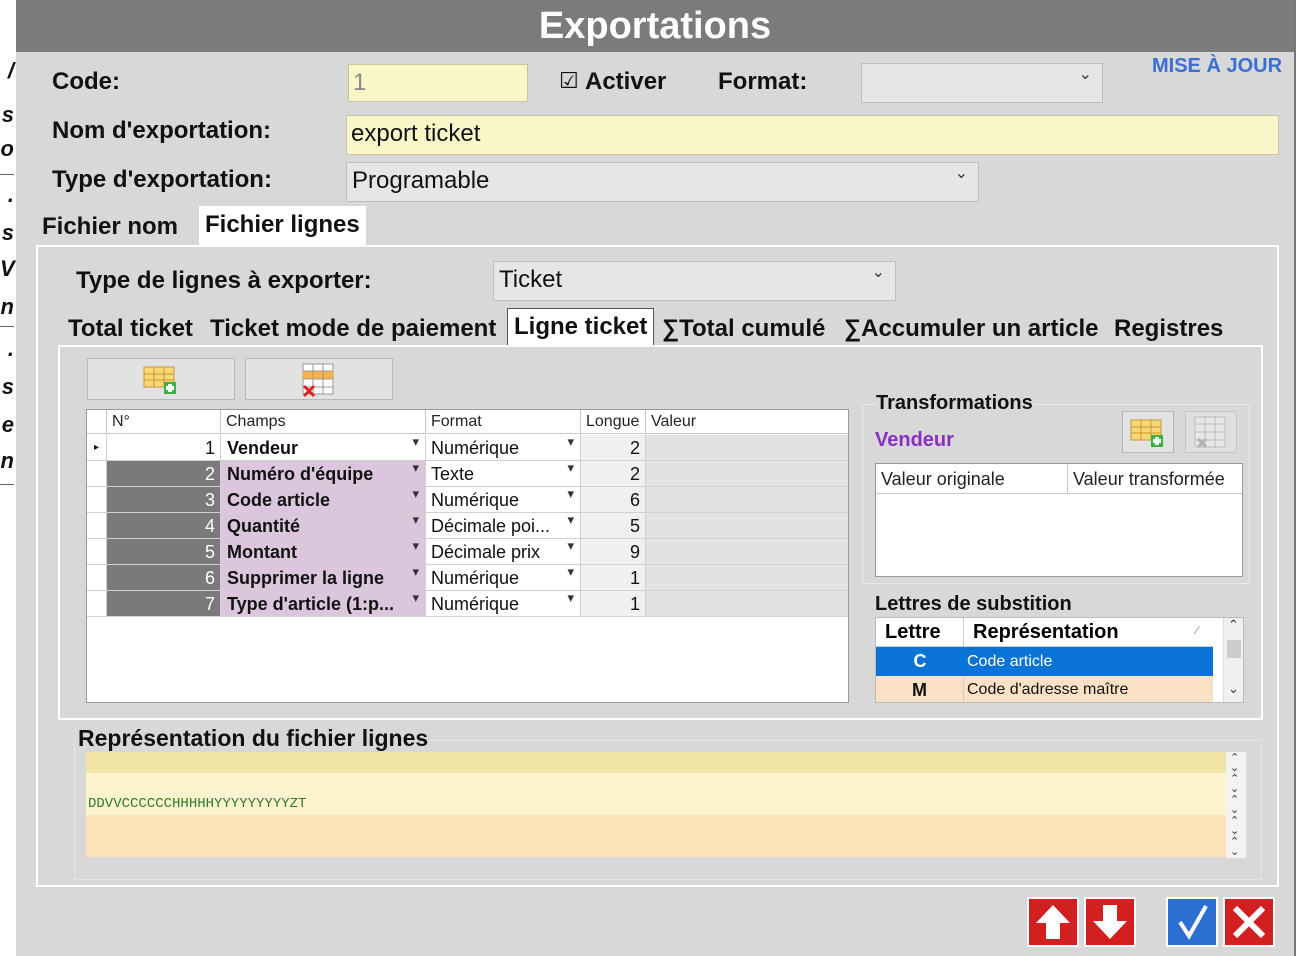 This screenshot has height=956, width=1296. Describe the element at coordinates (1233, 689) in the screenshot. I see `scroll-down-icon: ⌄` at that location.